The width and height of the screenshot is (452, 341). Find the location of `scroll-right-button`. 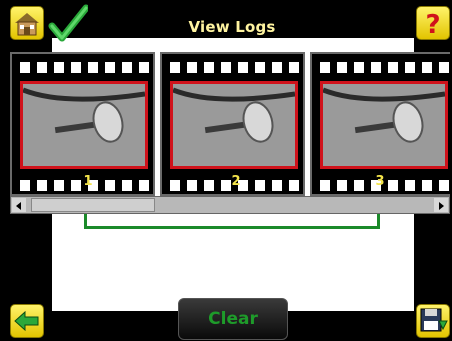

scroll-right-button is located at coordinates (441, 205).